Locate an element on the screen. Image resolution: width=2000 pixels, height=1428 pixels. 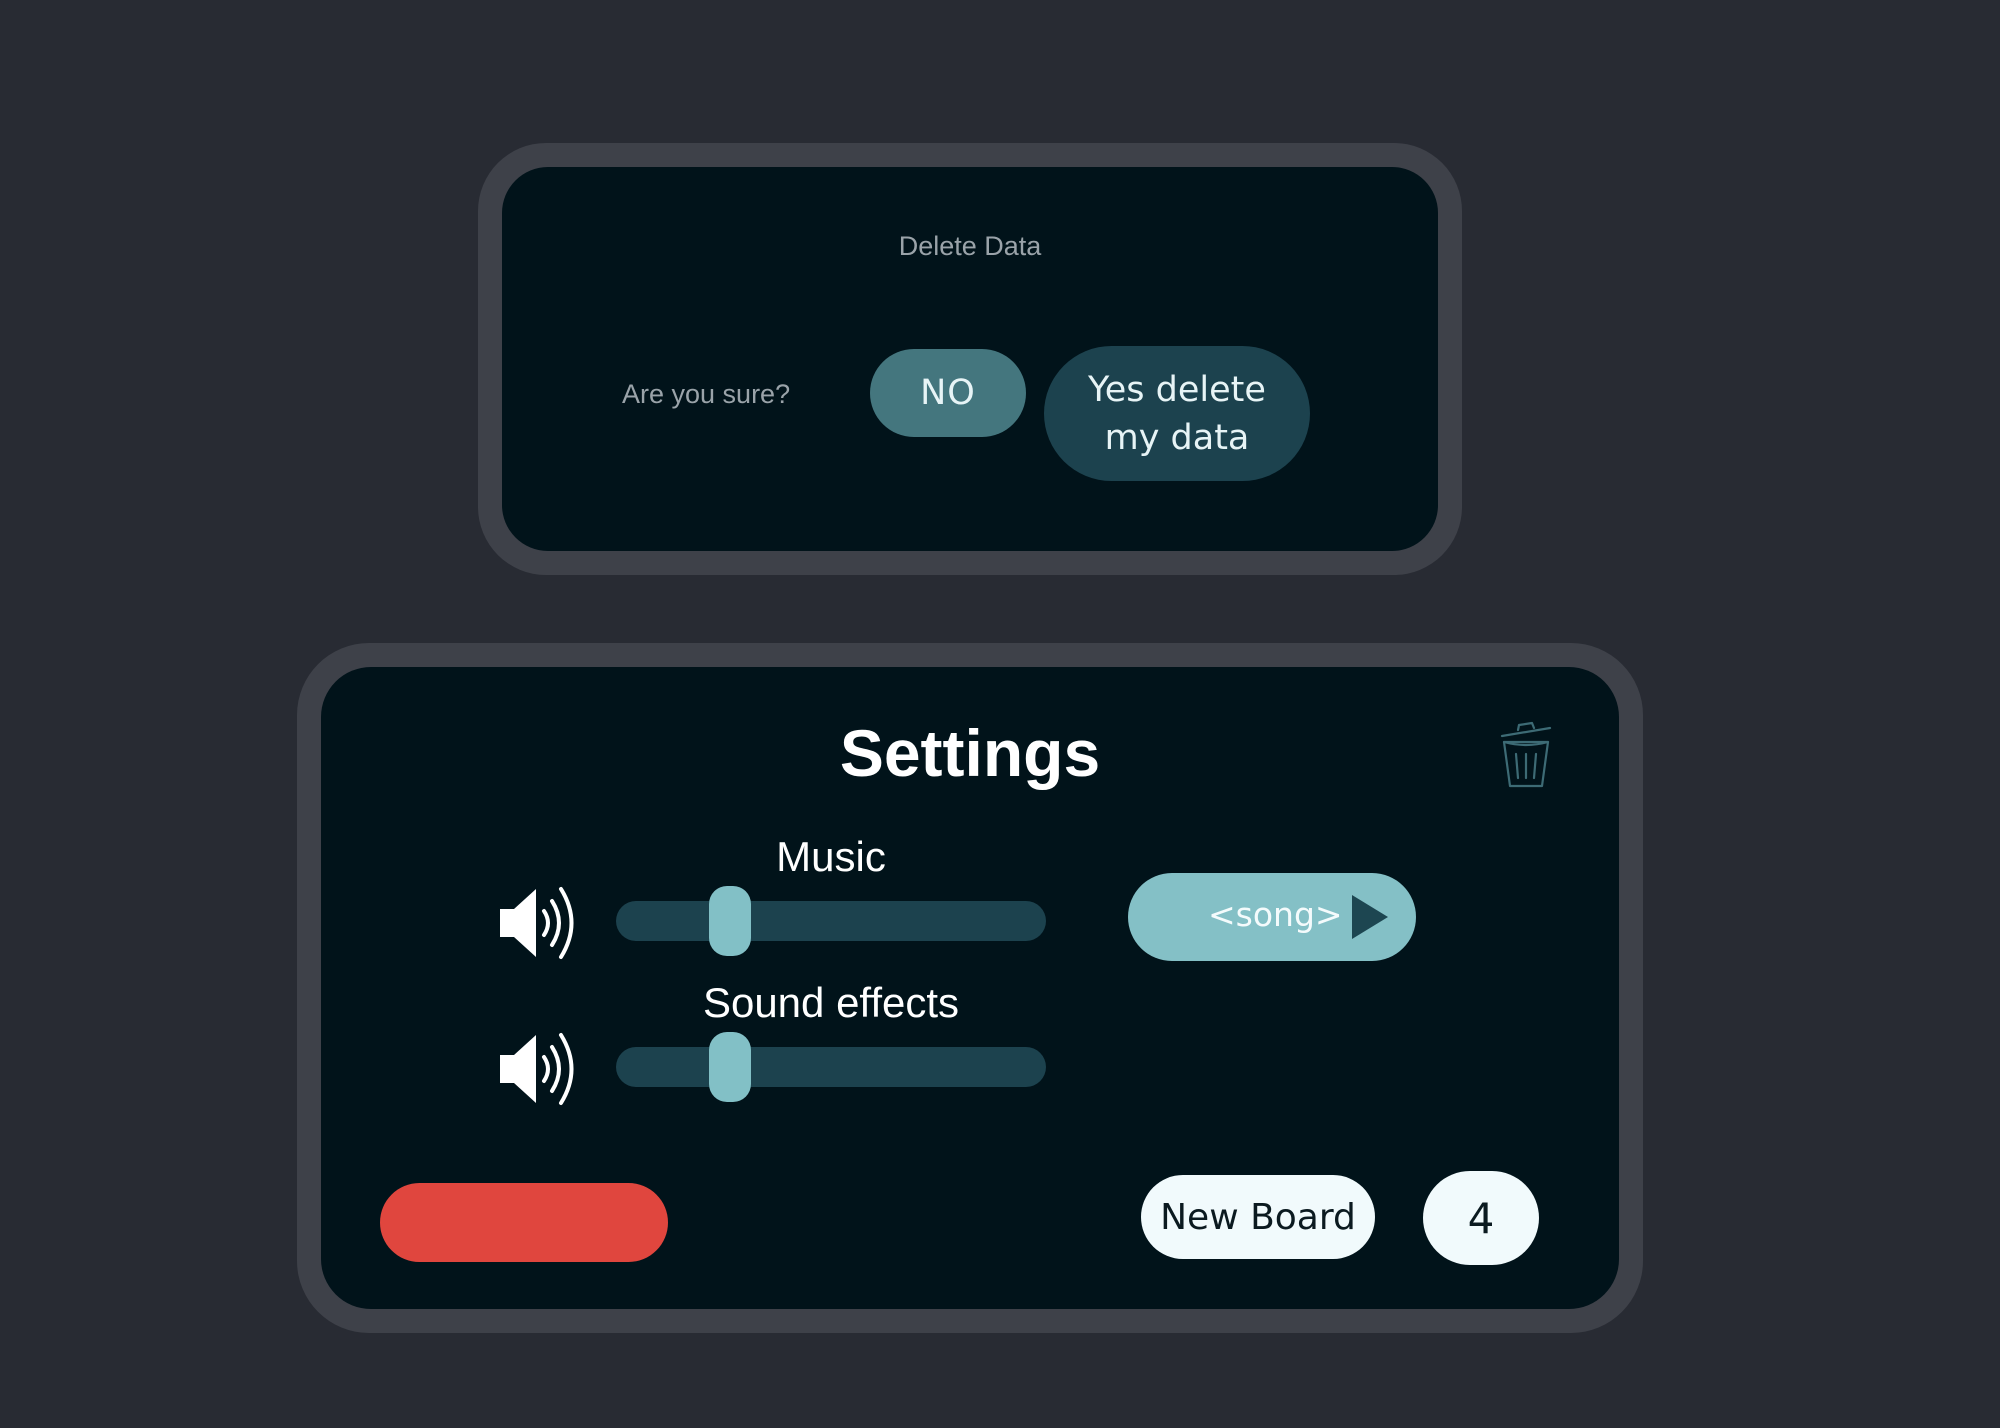
music-slider is located at coordinates (831, 921).